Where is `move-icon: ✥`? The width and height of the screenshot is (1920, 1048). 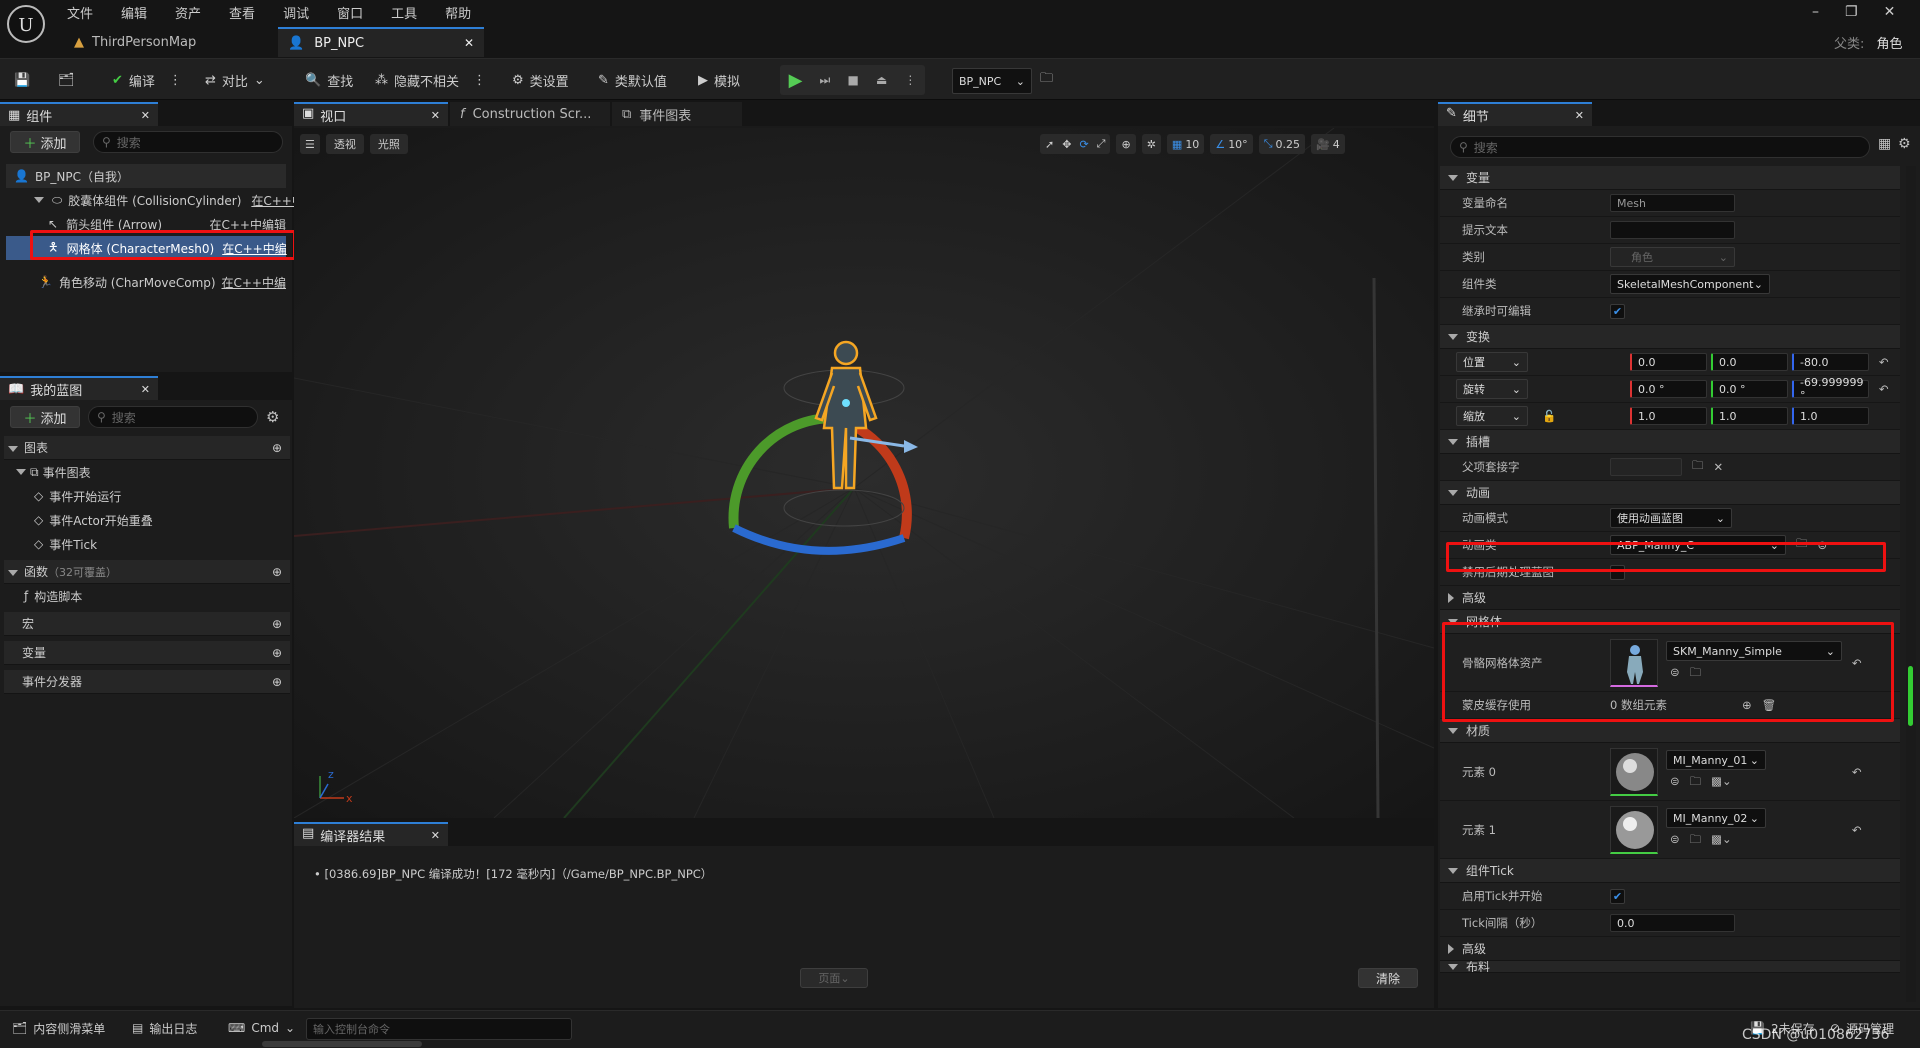
move-icon: ✥ is located at coordinates (1066, 144).